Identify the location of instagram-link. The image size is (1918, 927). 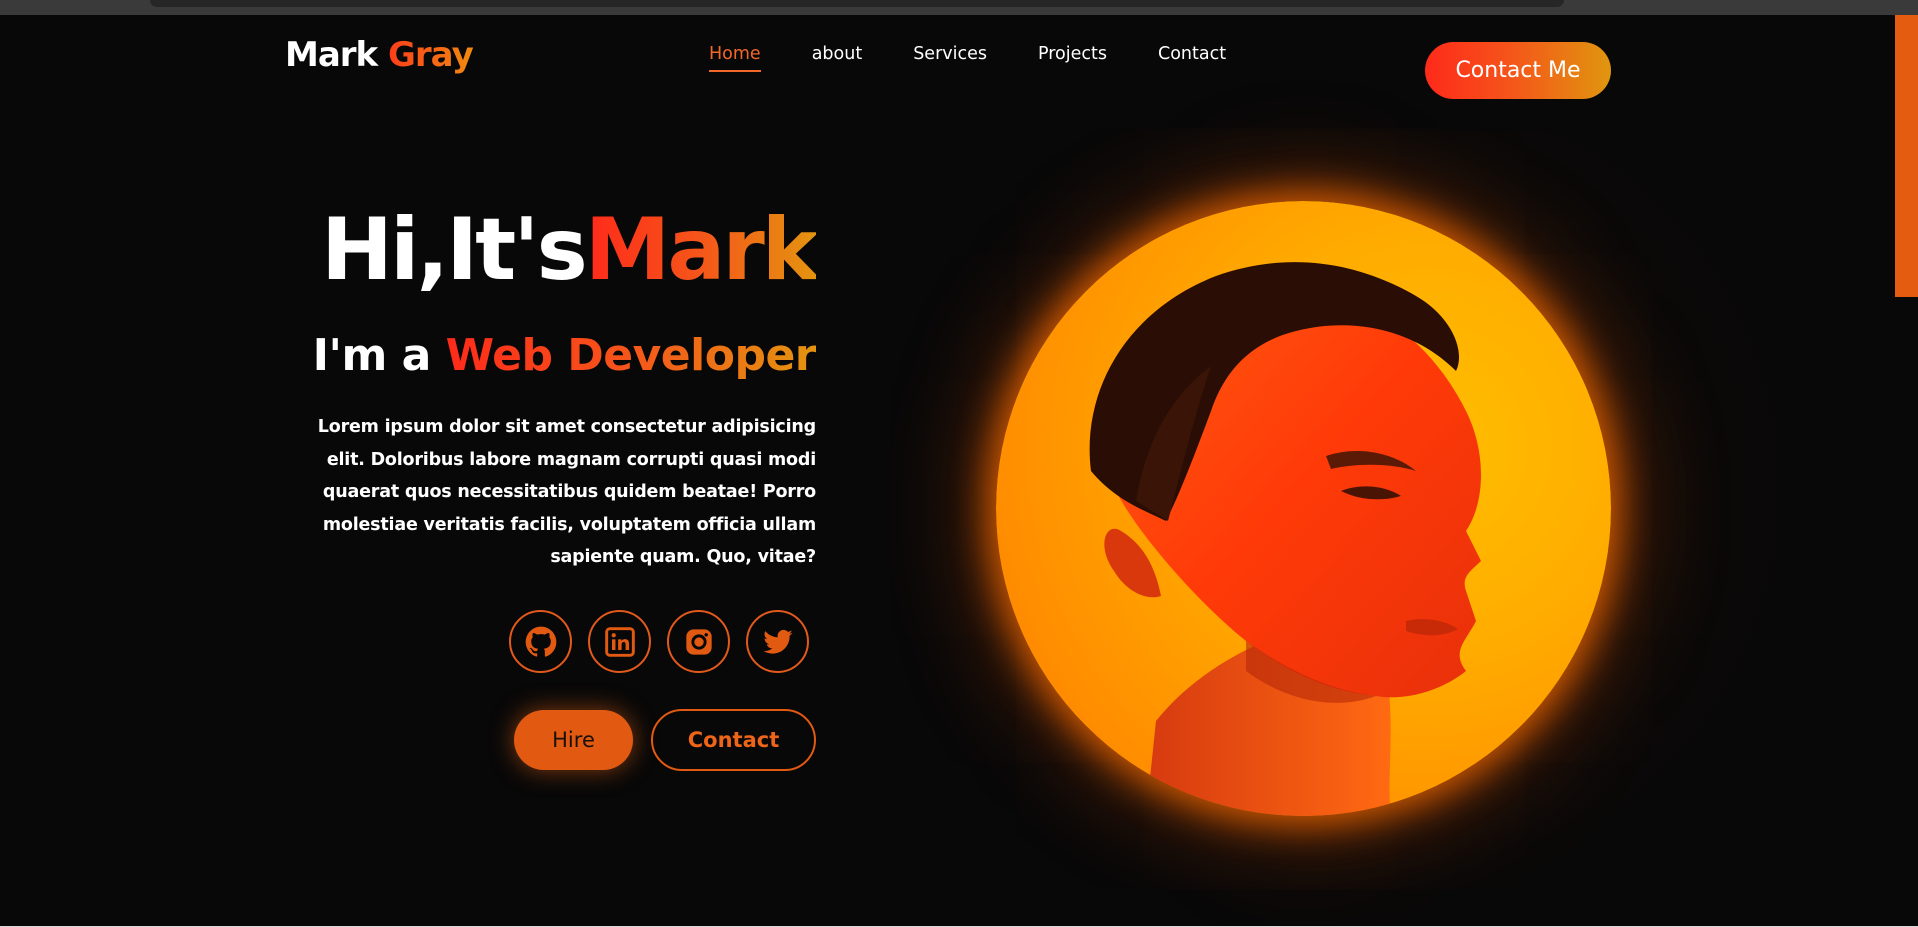
(698, 641).